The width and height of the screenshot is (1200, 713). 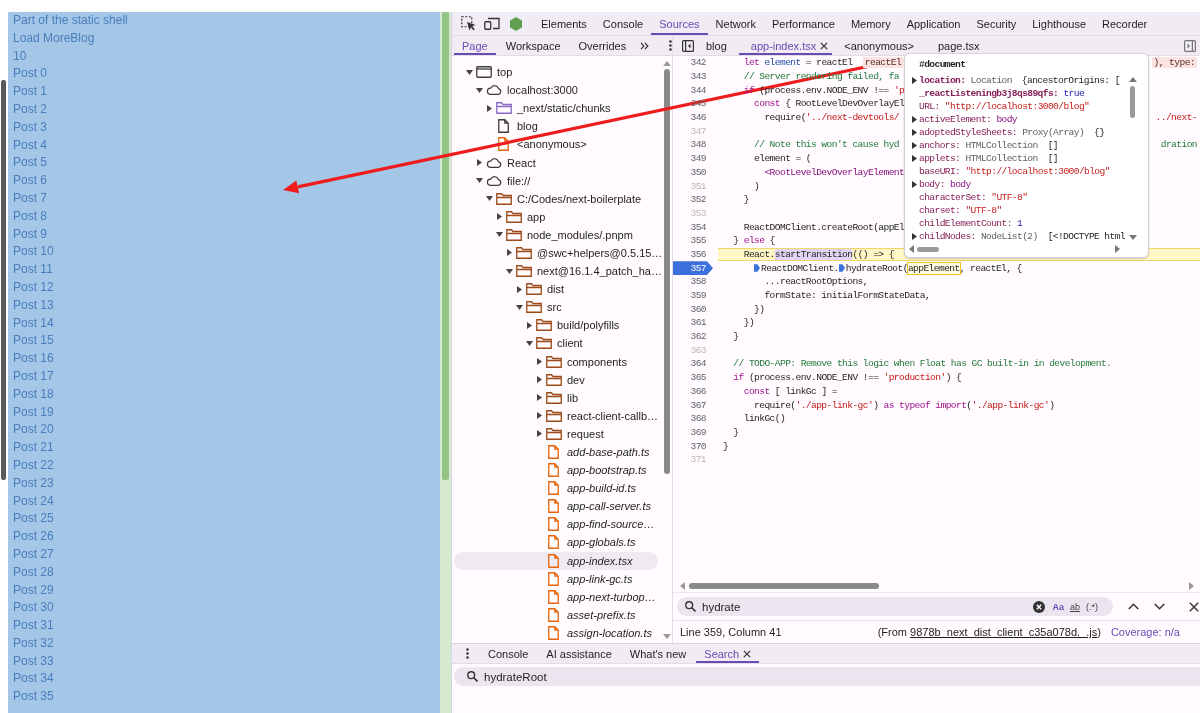 What do you see at coordinates (693, 90) in the screenshot?
I see `line-number: 344` at bounding box center [693, 90].